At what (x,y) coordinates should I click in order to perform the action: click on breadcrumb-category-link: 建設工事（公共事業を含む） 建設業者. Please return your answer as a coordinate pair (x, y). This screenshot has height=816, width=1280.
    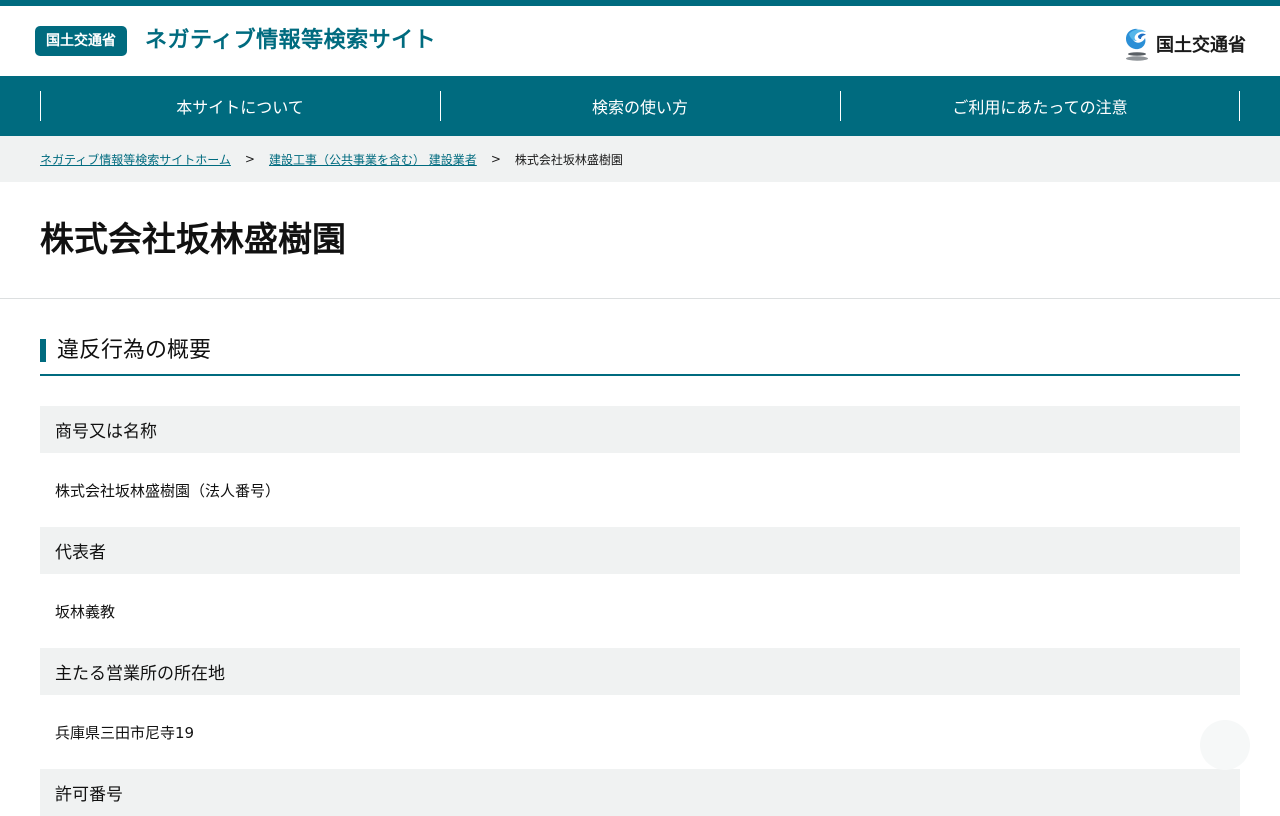
    Looking at the image, I should click on (373, 159).